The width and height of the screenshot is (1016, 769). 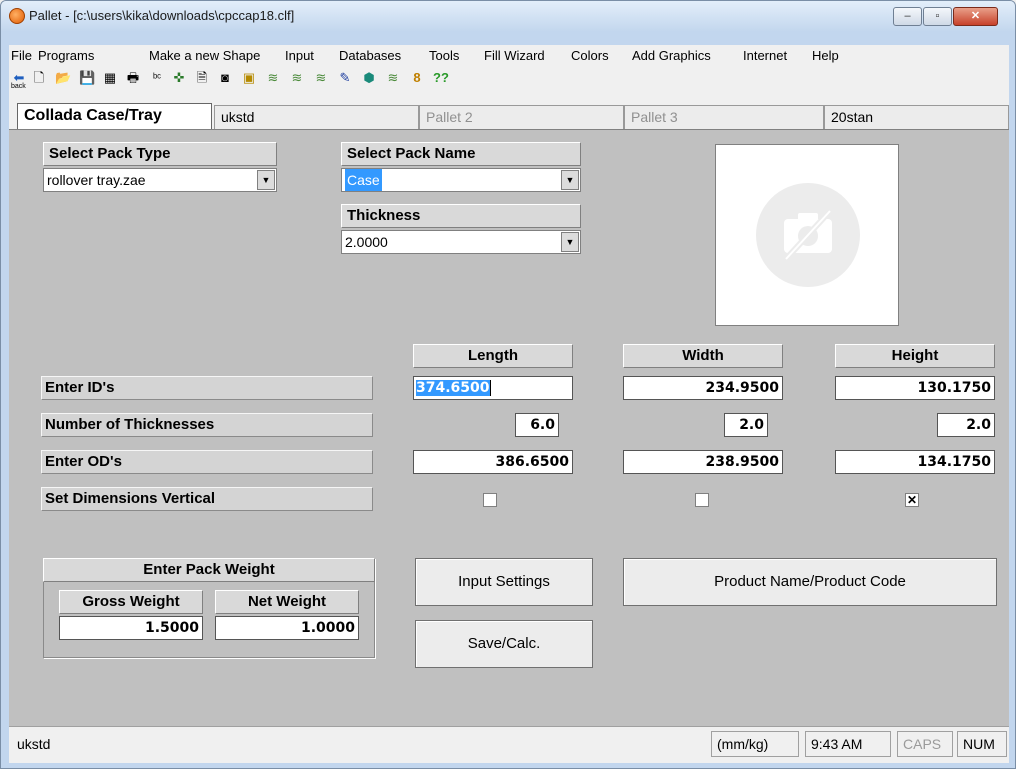 What do you see at coordinates (225, 78) in the screenshot?
I see `print-preview-icon: ◙` at bounding box center [225, 78].